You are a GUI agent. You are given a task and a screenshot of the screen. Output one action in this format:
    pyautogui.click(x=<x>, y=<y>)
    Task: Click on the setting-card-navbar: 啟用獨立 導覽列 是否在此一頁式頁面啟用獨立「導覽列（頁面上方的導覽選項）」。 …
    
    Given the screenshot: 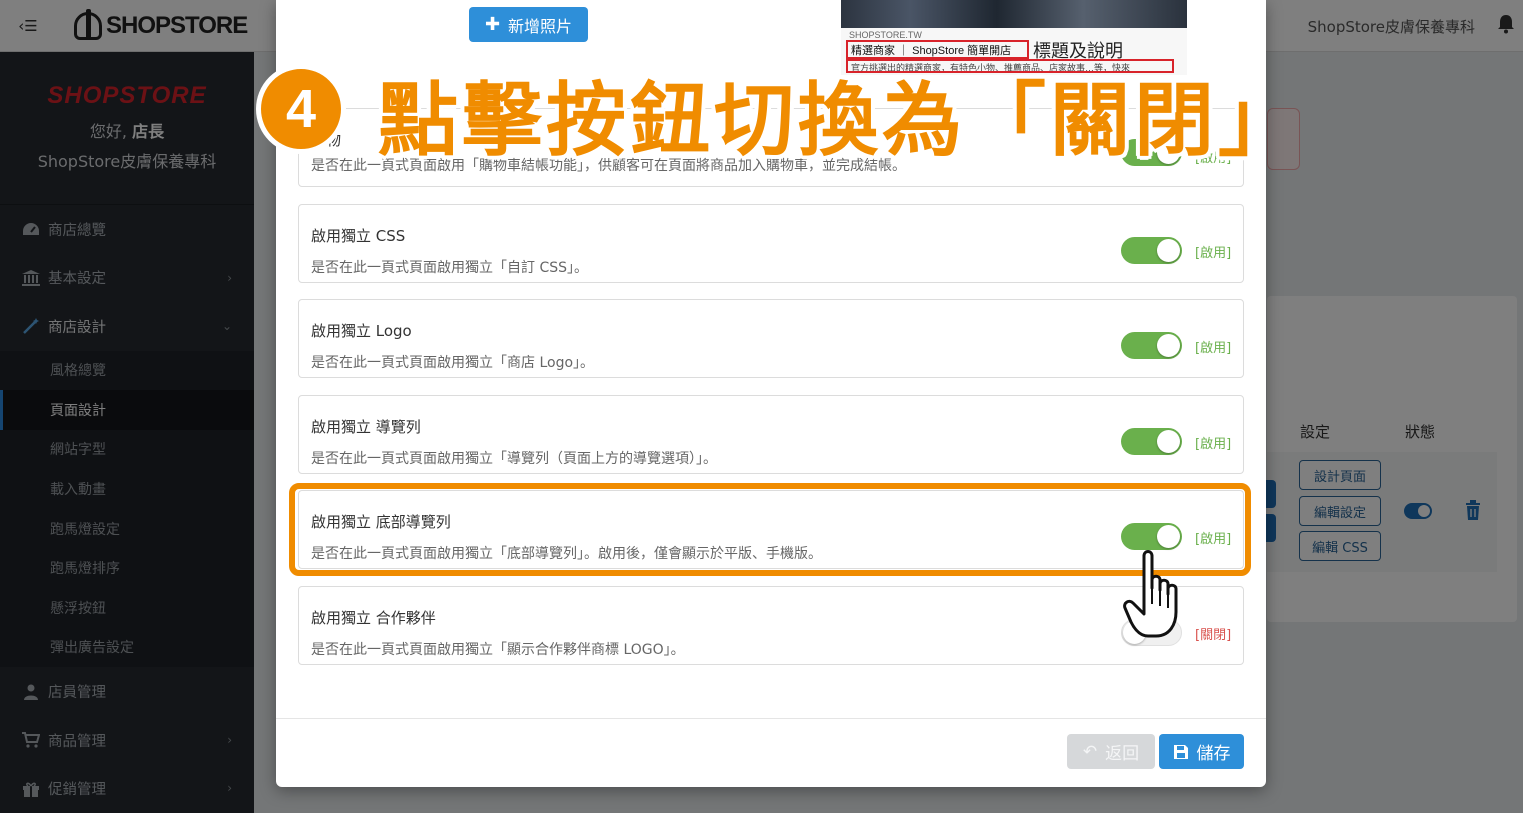 What is the action you would take?
    pyautogui.click(x=771, y=434)
    